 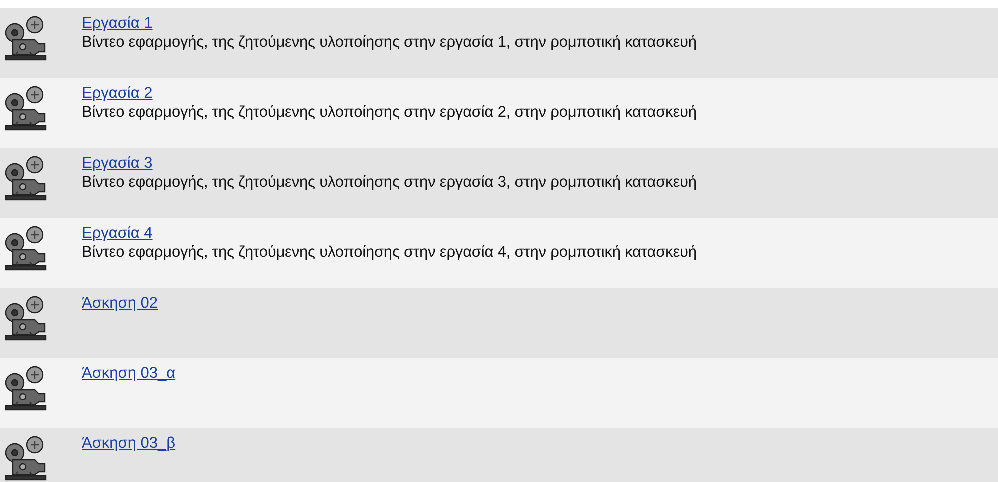 What do you see at coordinates (389, 252) in the screenshot?
I see `video-description: Βίντεο εφαρμογής, της ζητούμενης υλοποίησης στην εργασία 4, στην ρομποτική κατασκευή` at bounding box center [389, 252].